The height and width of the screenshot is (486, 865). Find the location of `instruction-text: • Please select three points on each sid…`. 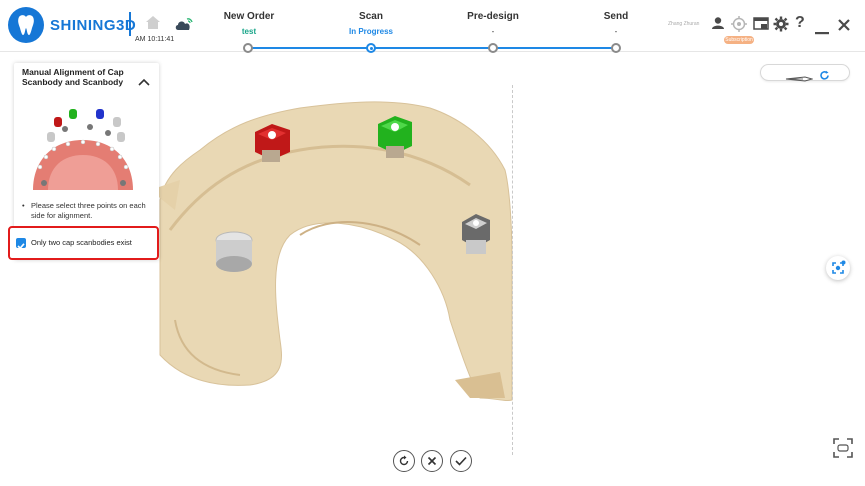

instruction-text: • Please select three points on each sid… is located at coordinates (84, 210).